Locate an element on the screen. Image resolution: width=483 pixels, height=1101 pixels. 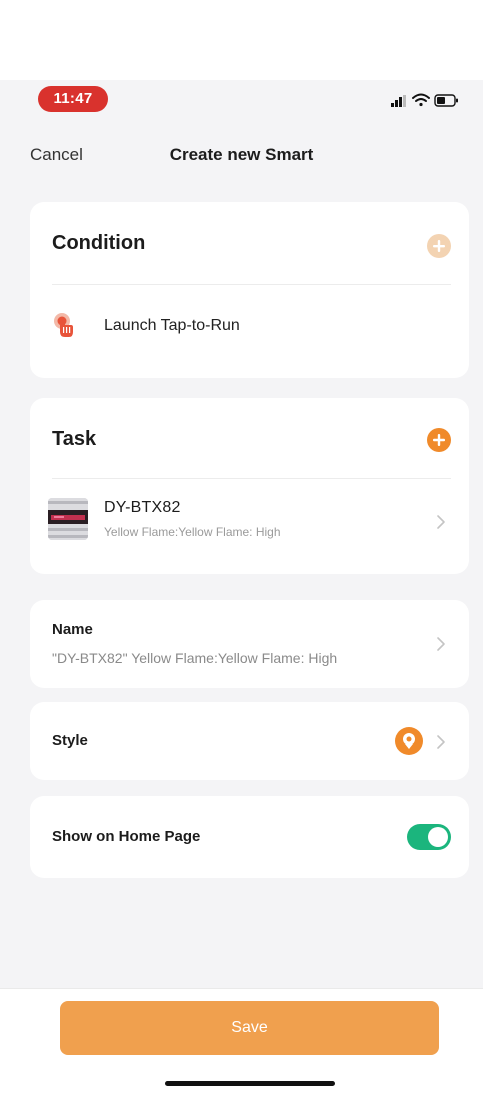
add-condition-button is located at coordinates (439, 246).